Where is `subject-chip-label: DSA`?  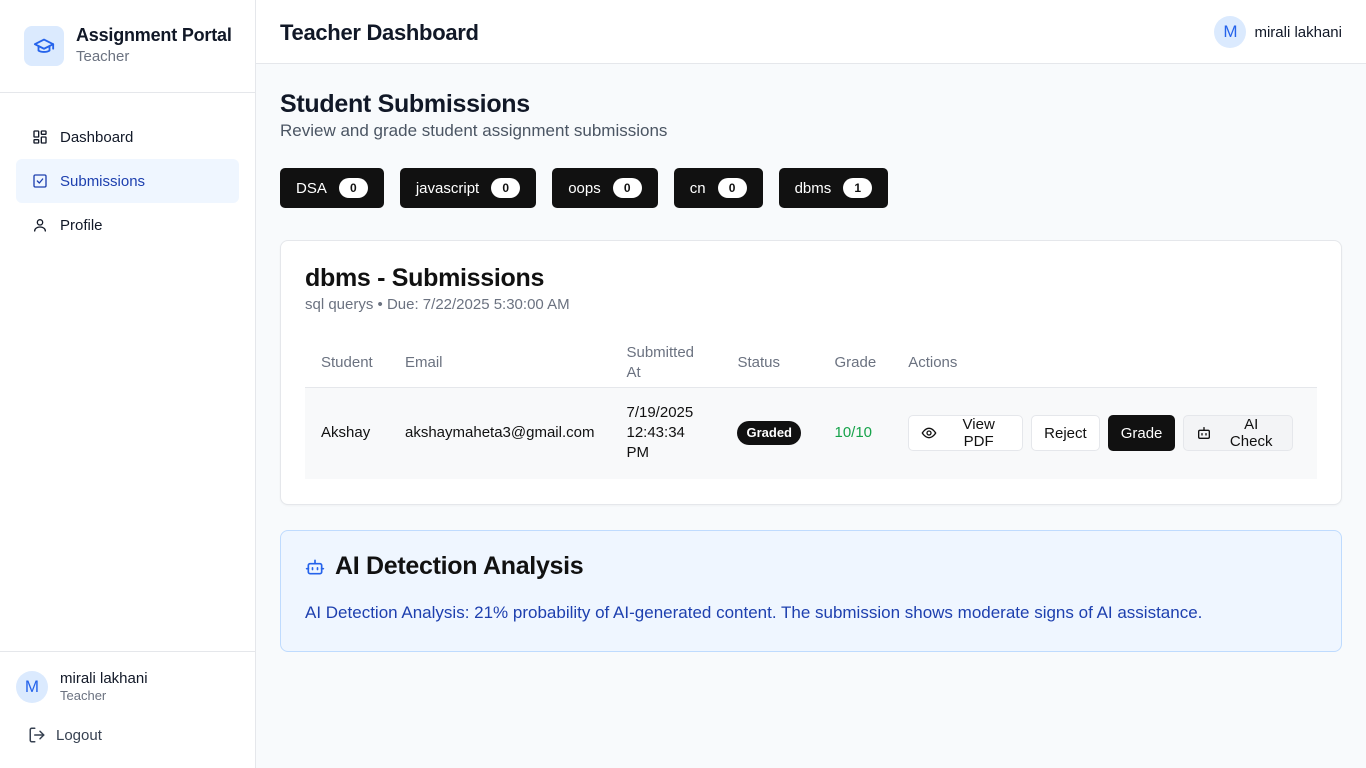 subject-chip-label: DSA is located at coordinates (311, 188).